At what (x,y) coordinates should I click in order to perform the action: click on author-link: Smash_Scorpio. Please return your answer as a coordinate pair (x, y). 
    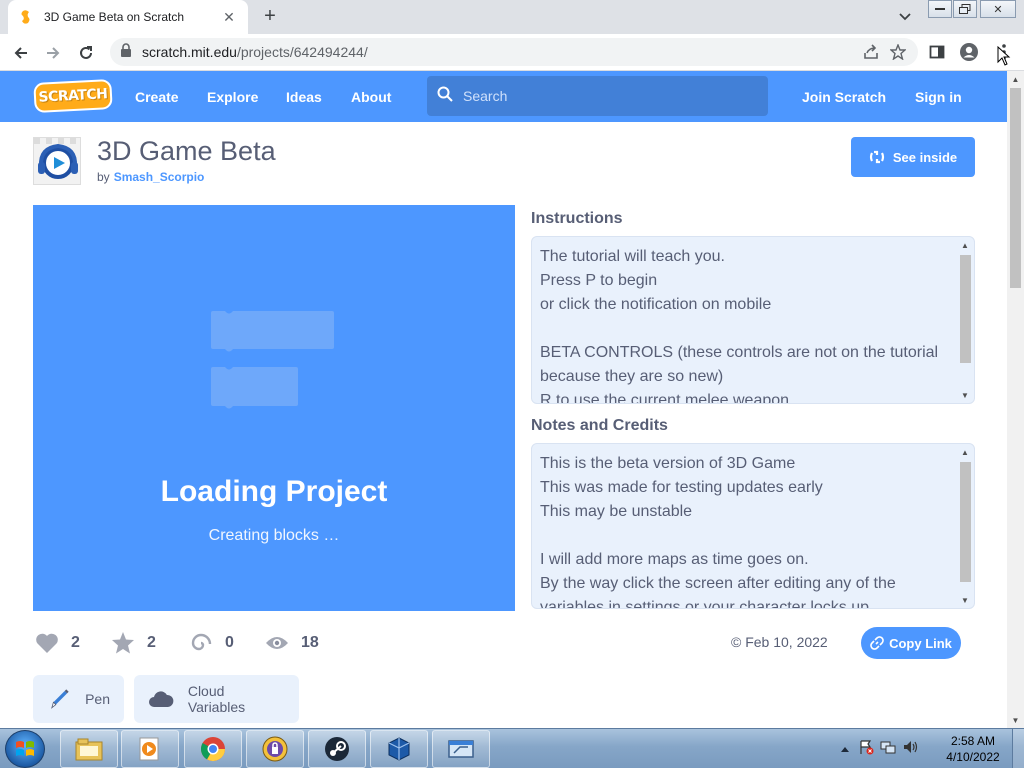
    Looking at the image, I should click on (159, 177).